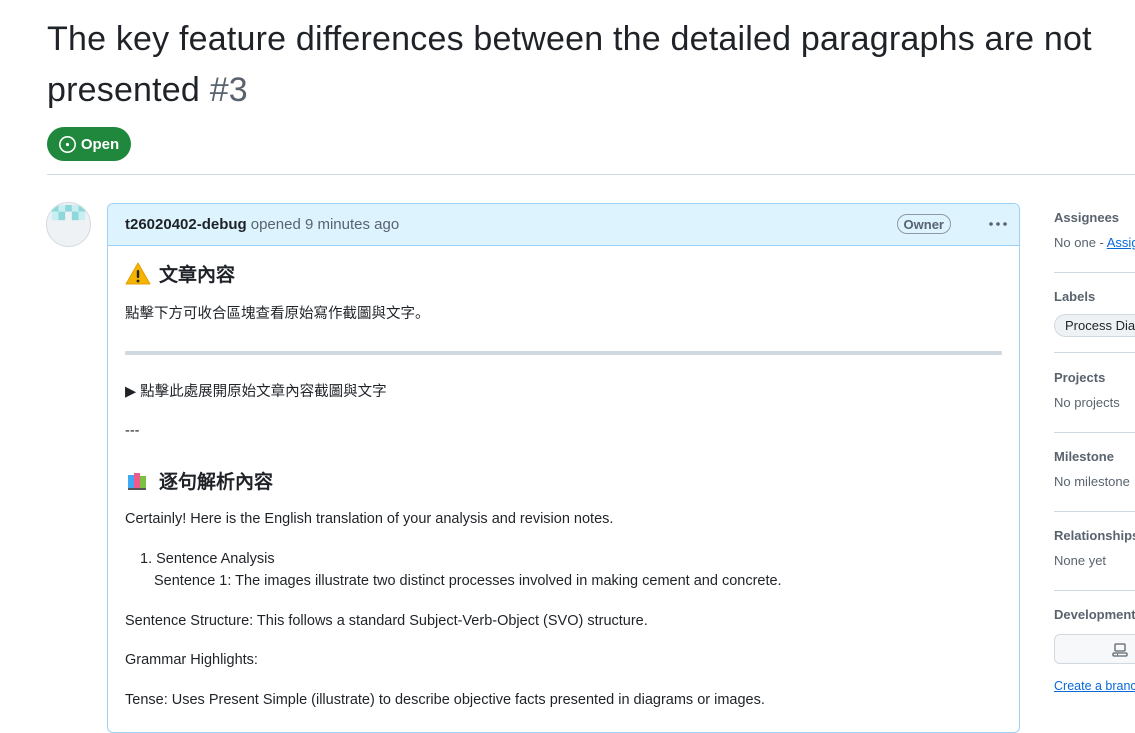  What do you see at coordinates (1092, 481) in the screenshot?
I see `sidebar-milestone-value: No milestone` at bounding box center [1092, 481].